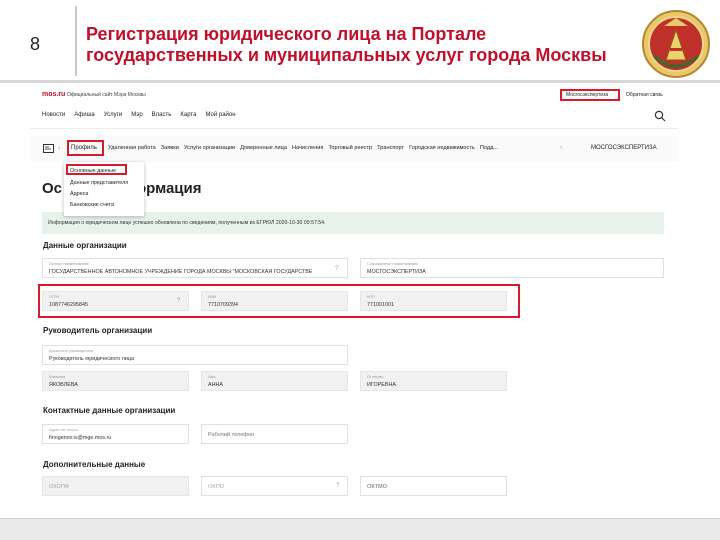 The width and height of the screenshot is (720, 540). What do you see at coordinates (433, 301) in the screenshot?
I see `kpp-field: КПП 771001001` at bounding box center [433, 301].